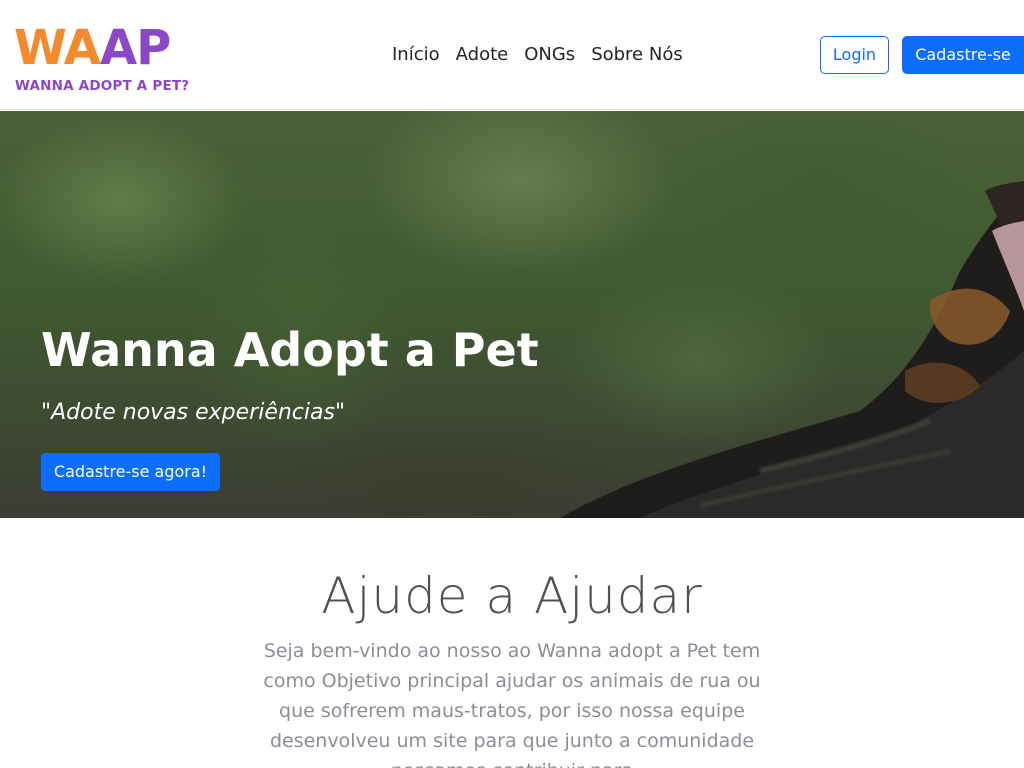 The width and height of the screenshot is (1024, 768). Describe the element at coordinates (854, 55) in the screenshot. I see `login-button: Login` at that location.